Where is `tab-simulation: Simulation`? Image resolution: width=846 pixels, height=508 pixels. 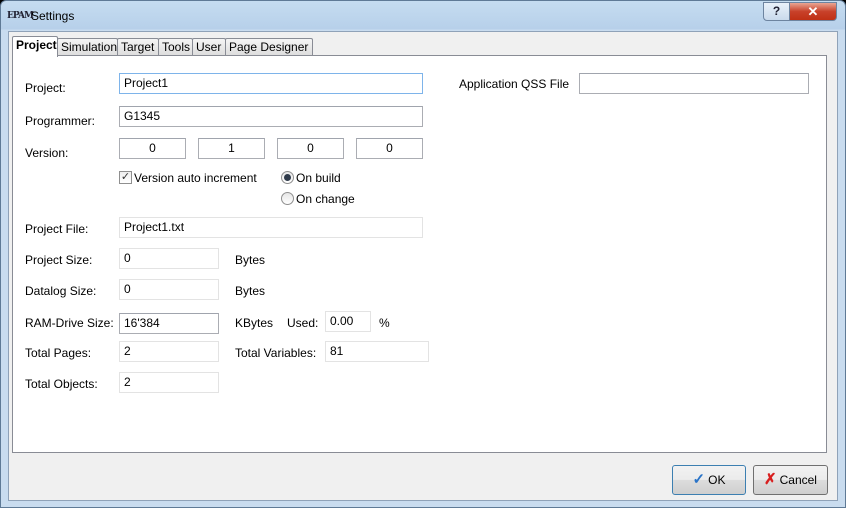
tab-simulation: Simulation is located at coordinates (87, 47).